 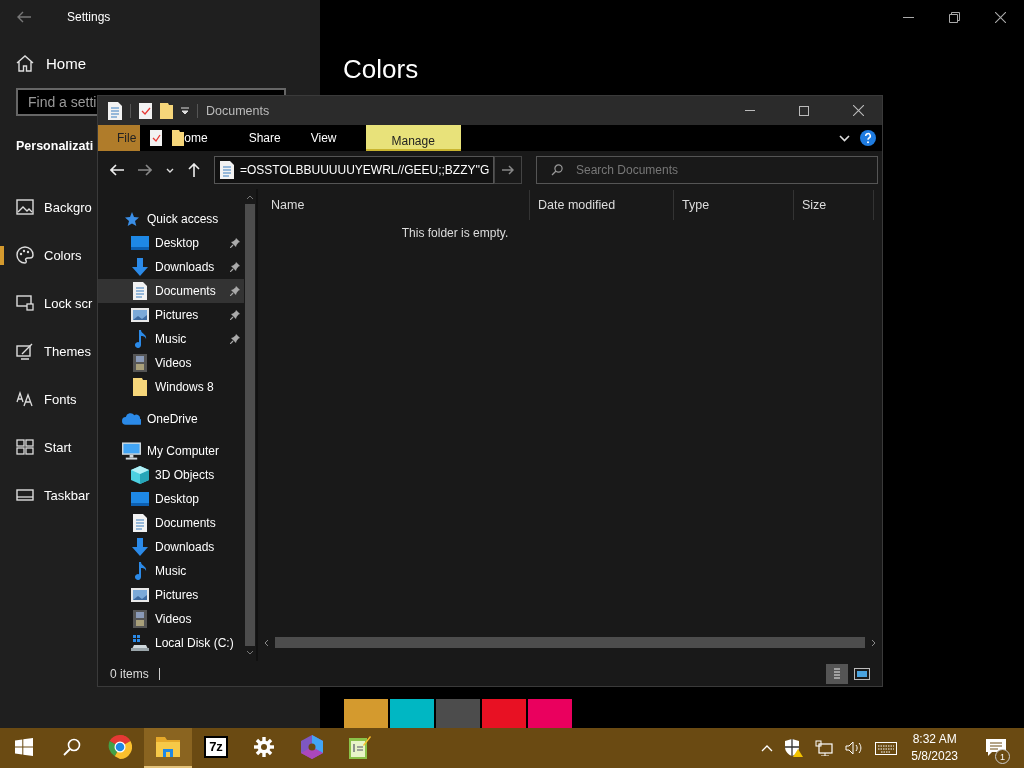 What do you see at coordinates (216, 747) in the screenshot?
I see `archive-app-icon: 7z` at bounding box center [216, 747].